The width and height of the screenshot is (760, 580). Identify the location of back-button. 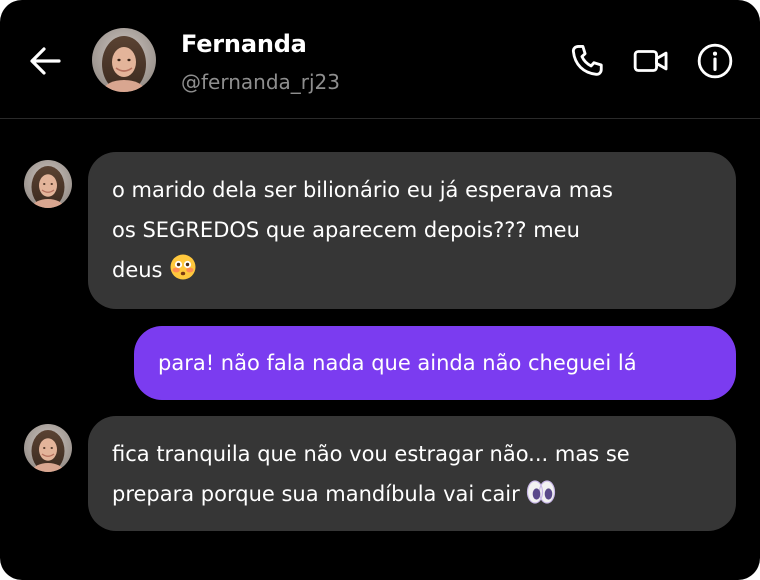
(46, 61).